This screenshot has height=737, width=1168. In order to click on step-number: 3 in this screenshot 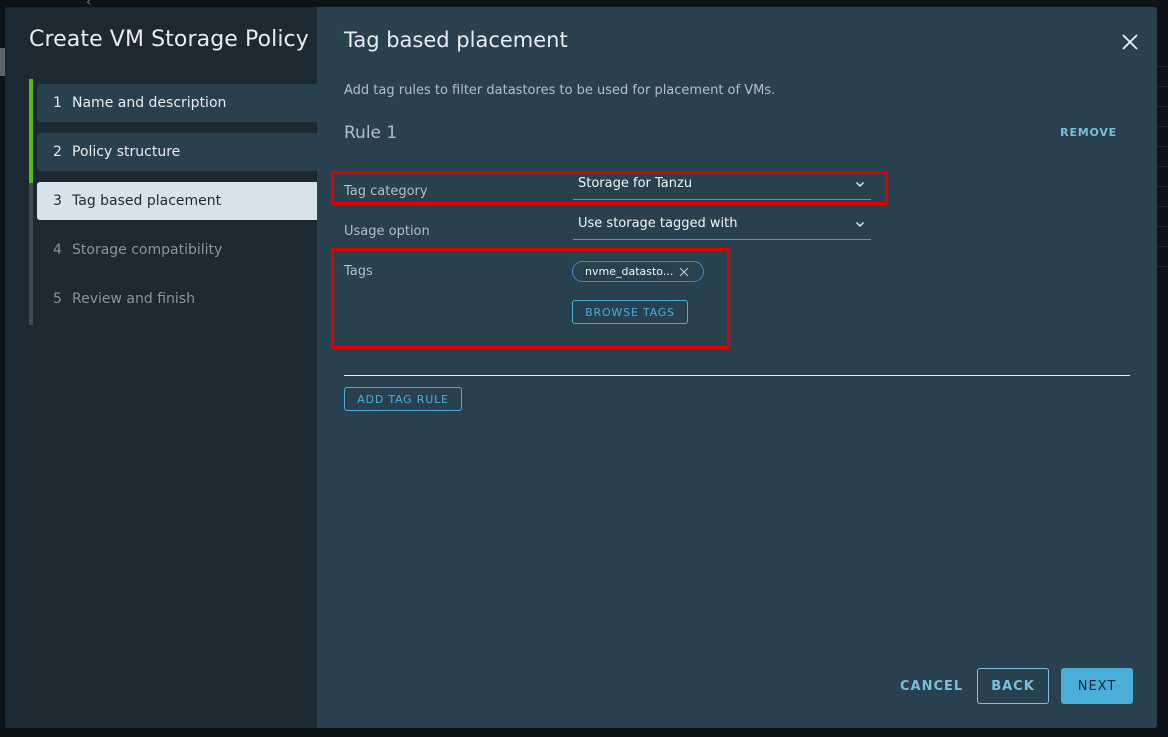, I will do `click(57, 201)`.